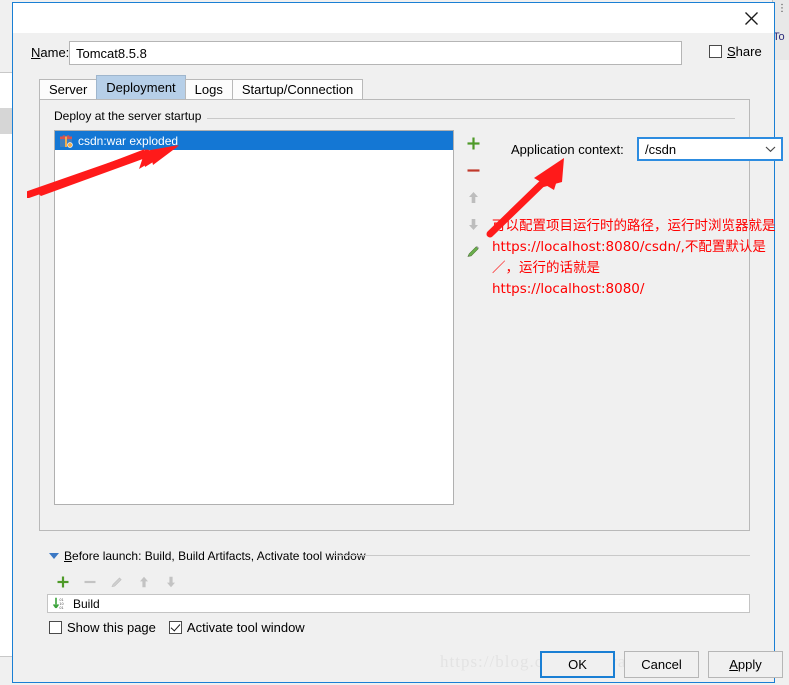  I want to click on kebab-menu-icon: ⋮, so click(782, 9).